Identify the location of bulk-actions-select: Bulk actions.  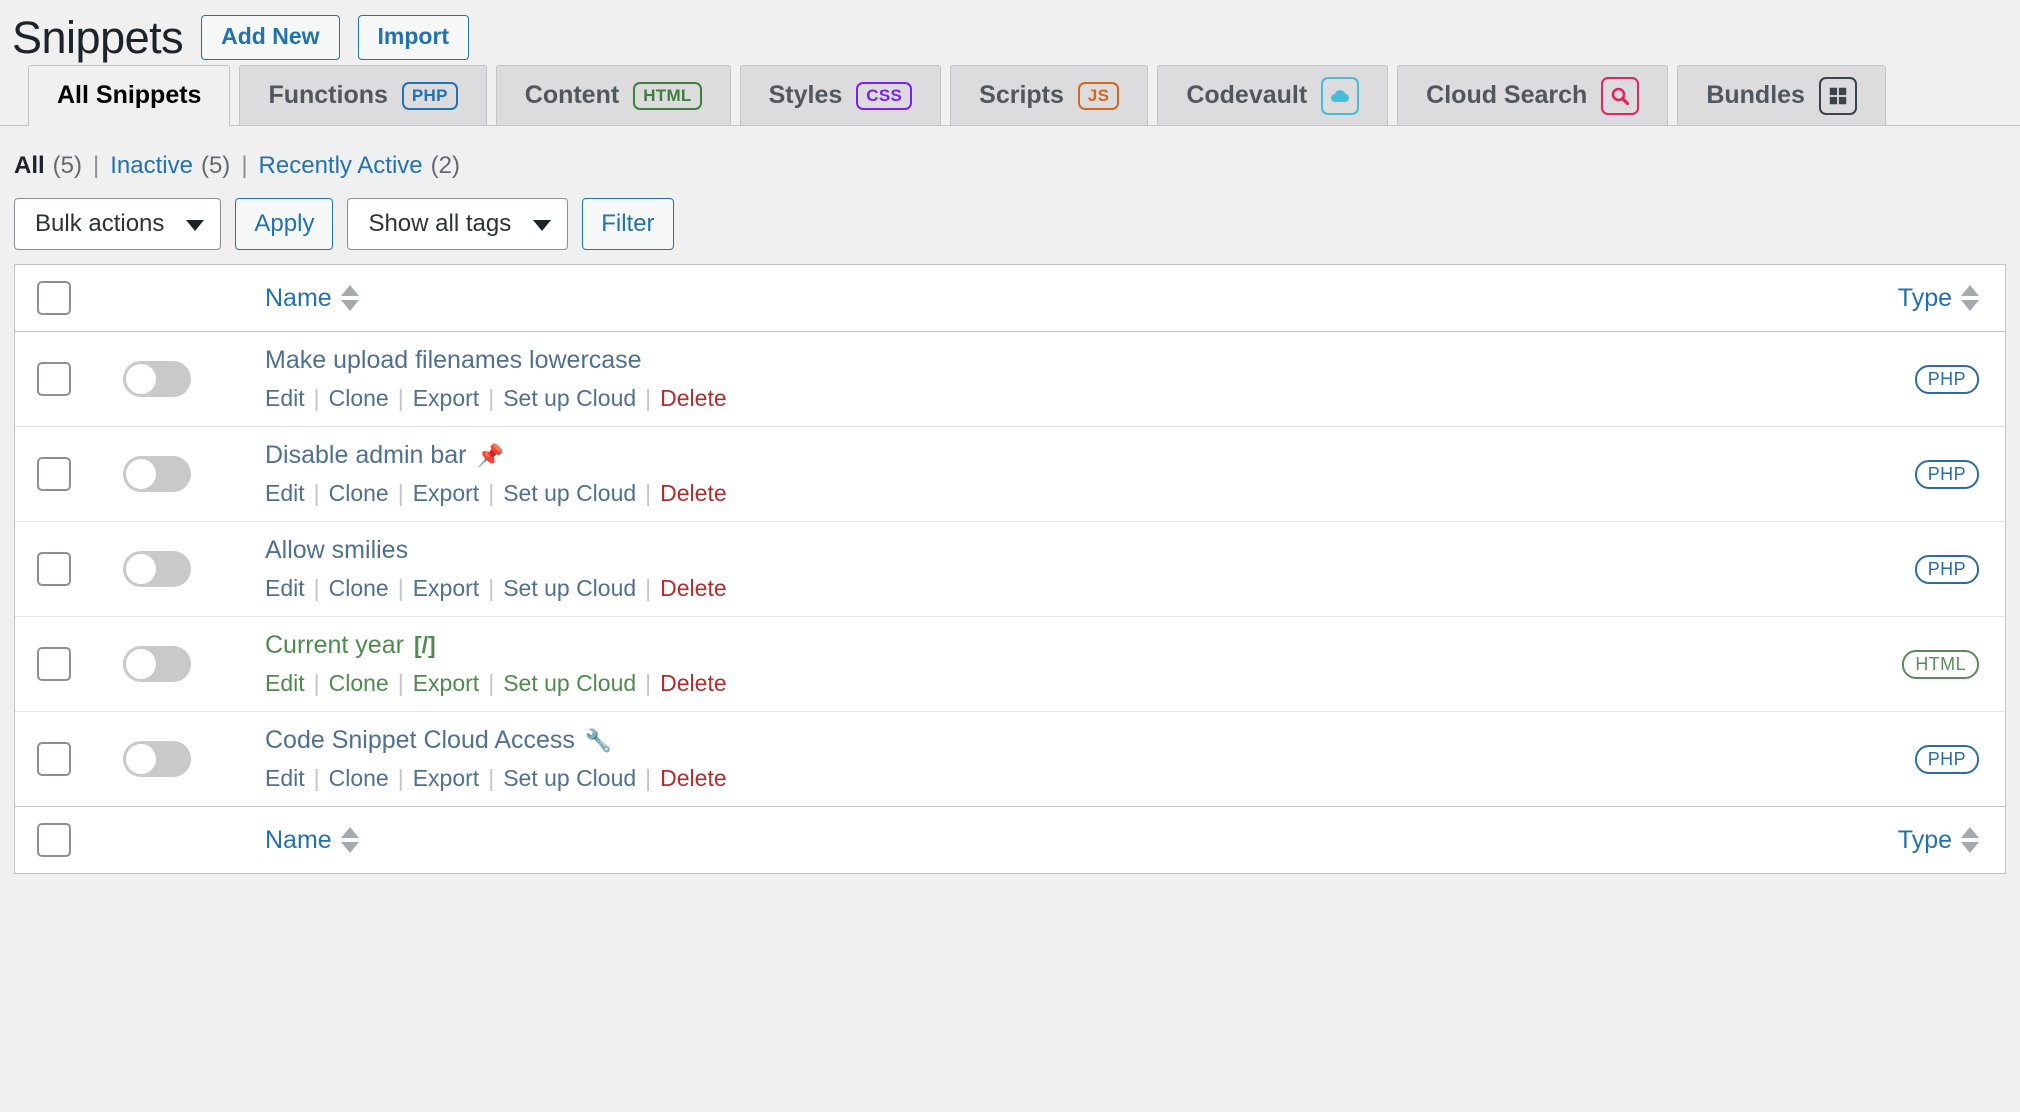
(118, 224).